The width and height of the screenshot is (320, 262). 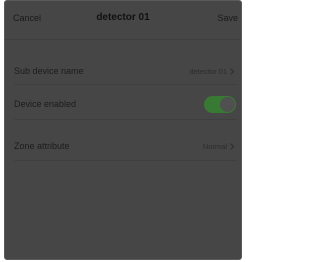 I want to click on zone-attribute-label: Zone attribute, so click(x=42, y=146).